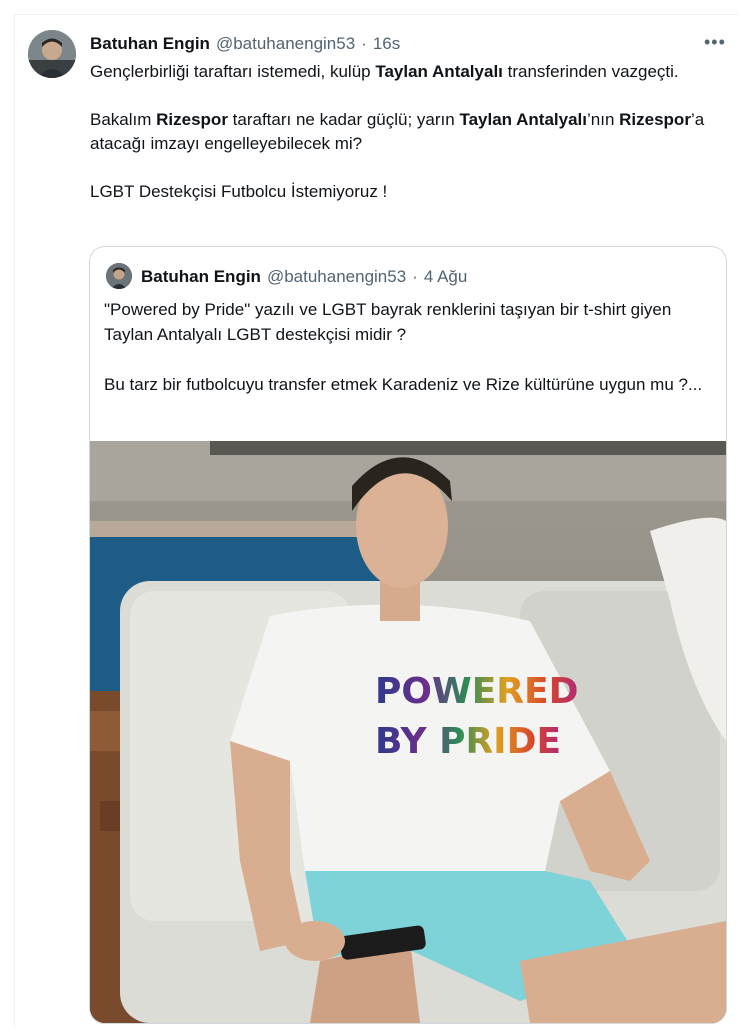  I want to click on tweet-paragraph-3: LGBT Destekçisi Futbolcu İstemiyoruz !, so click(239, 191).